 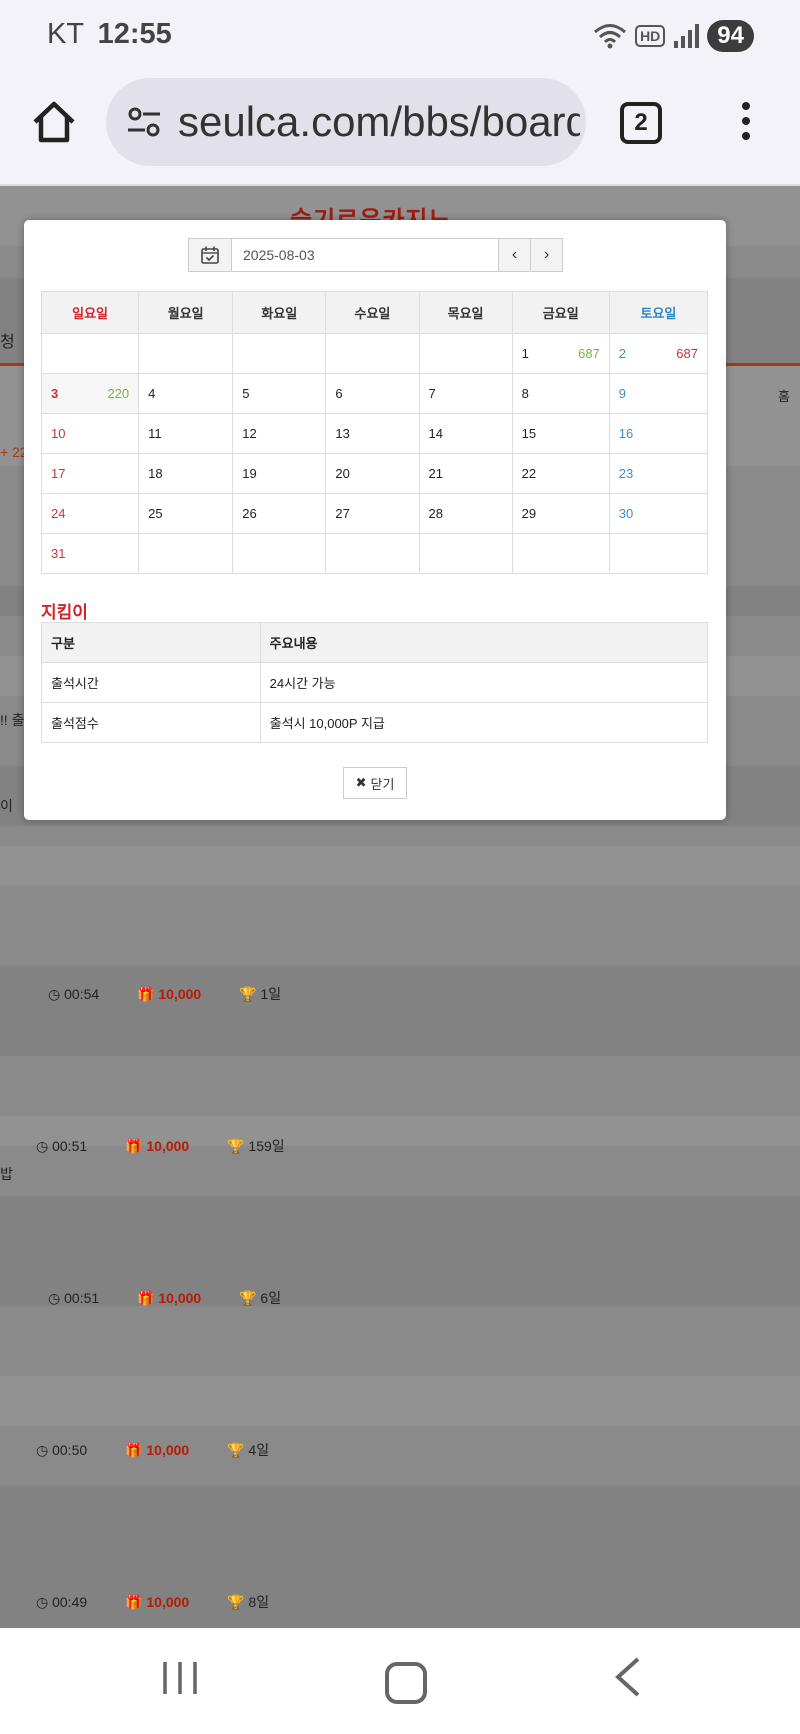 What do you see at coordinates (155, 513) in the screenshot?
I see `day-number: 25` at bounding box center [155, 513].